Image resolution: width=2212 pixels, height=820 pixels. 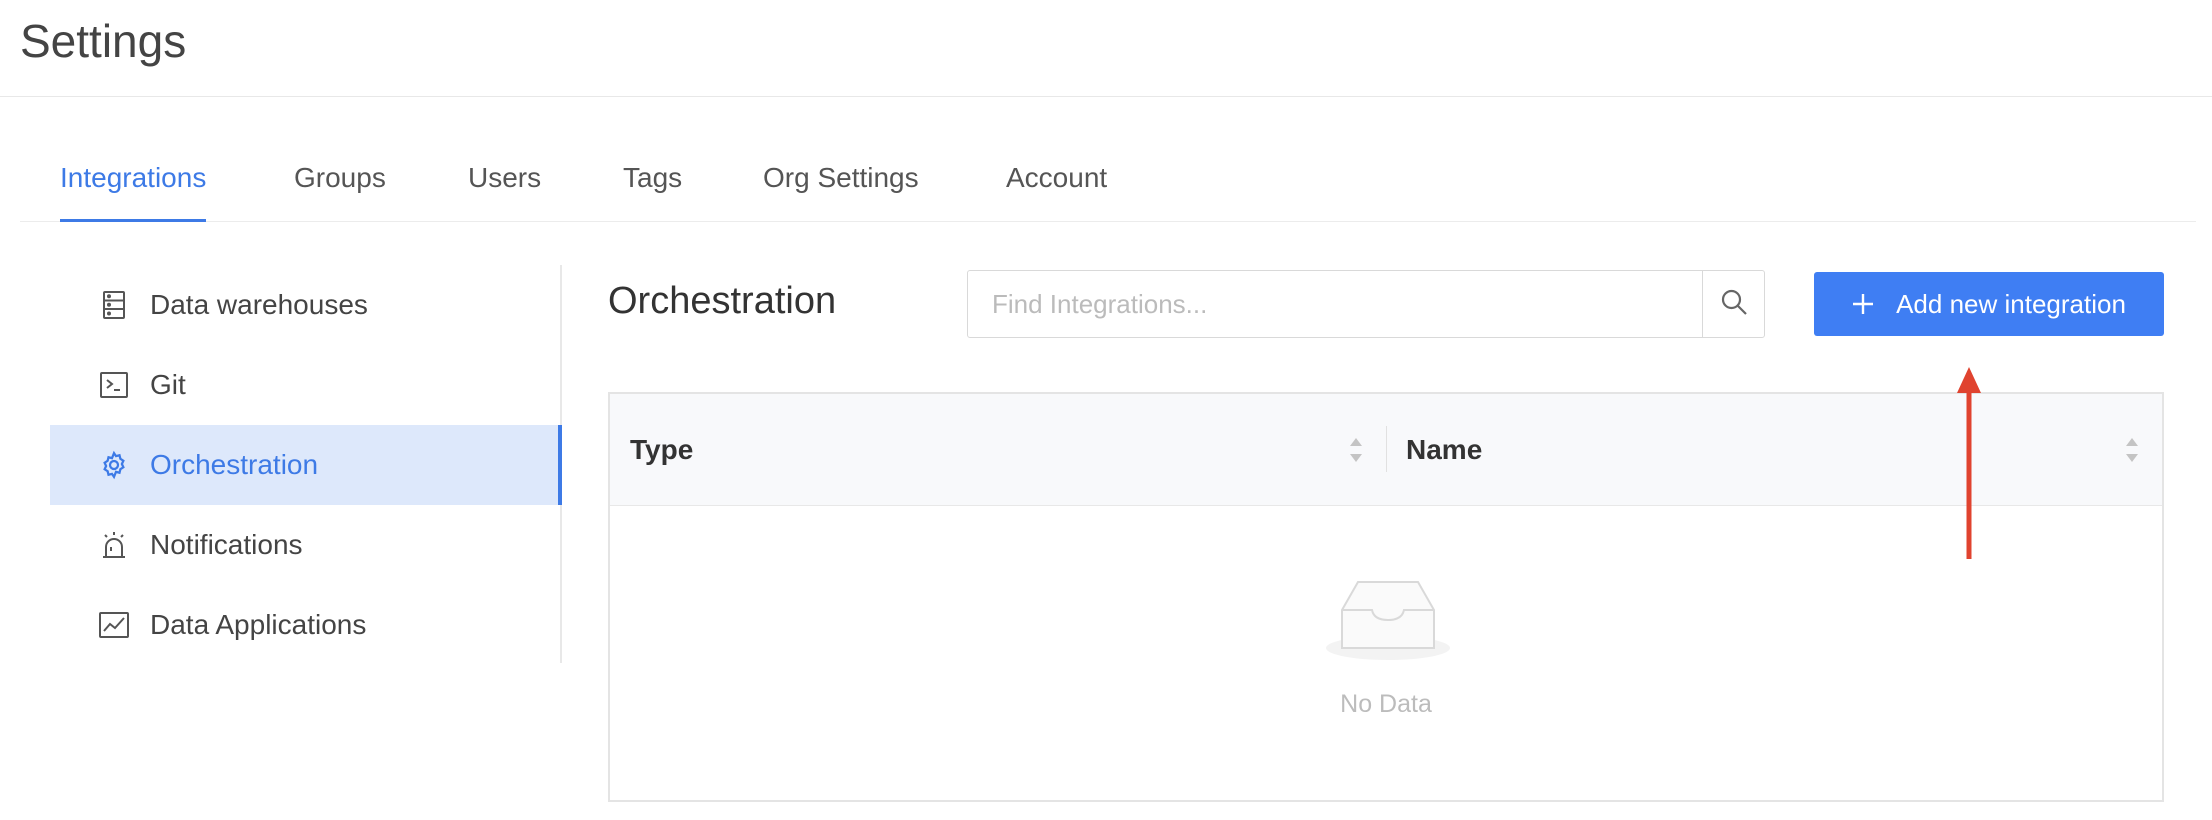 I want to click on column-divider, so click(x=1386, y=449).